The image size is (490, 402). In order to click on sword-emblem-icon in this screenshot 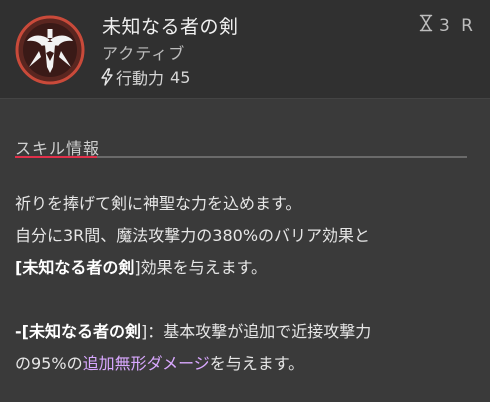, I will do `click(50, 50)`.